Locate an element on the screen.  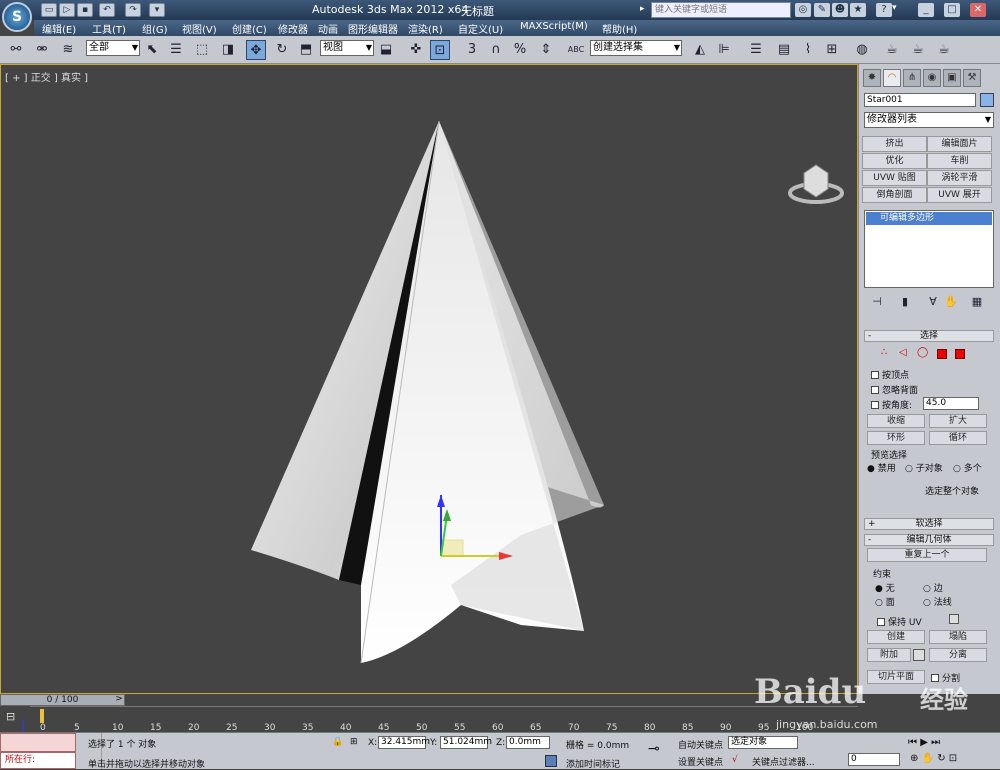
graphite-ribbon-icon: ▤ is located at coordinates (784, 50).